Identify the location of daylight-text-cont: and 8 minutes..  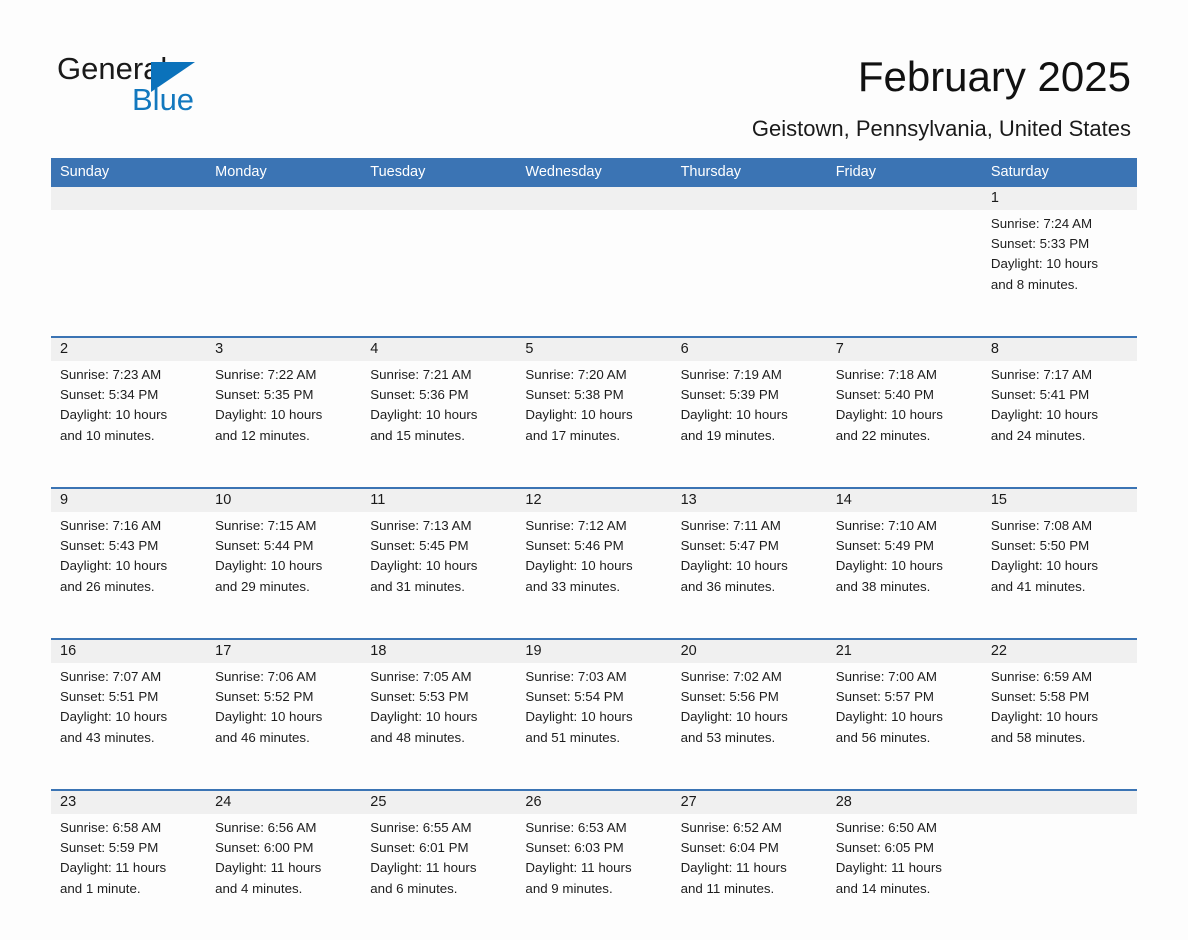
(1034, 284).